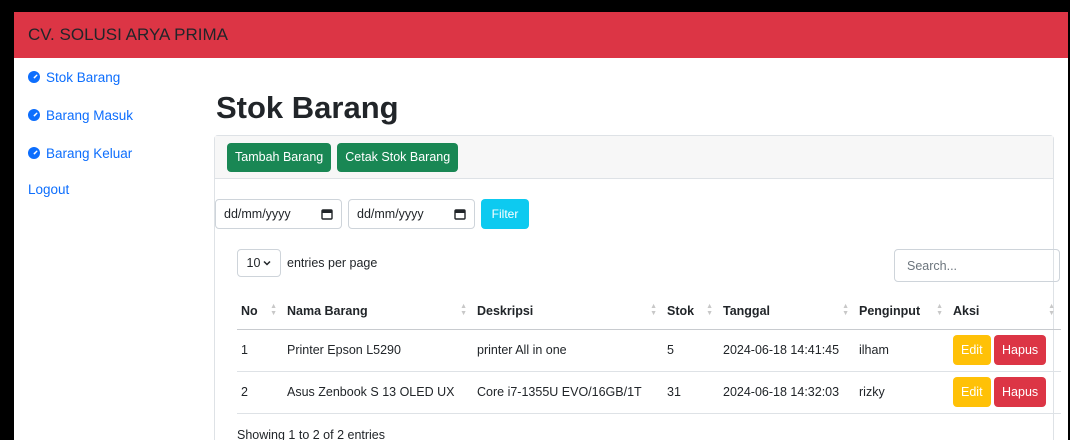  Describe the element at coordinates (260, 350) in the screenshot. I see `cell-no: 1` at that location.